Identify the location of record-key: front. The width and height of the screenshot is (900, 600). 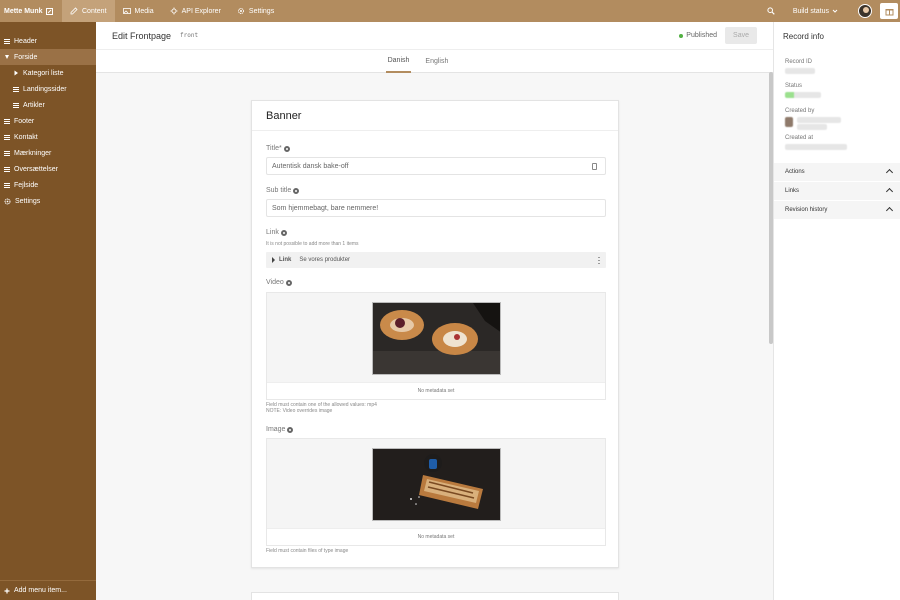
(189, 35).